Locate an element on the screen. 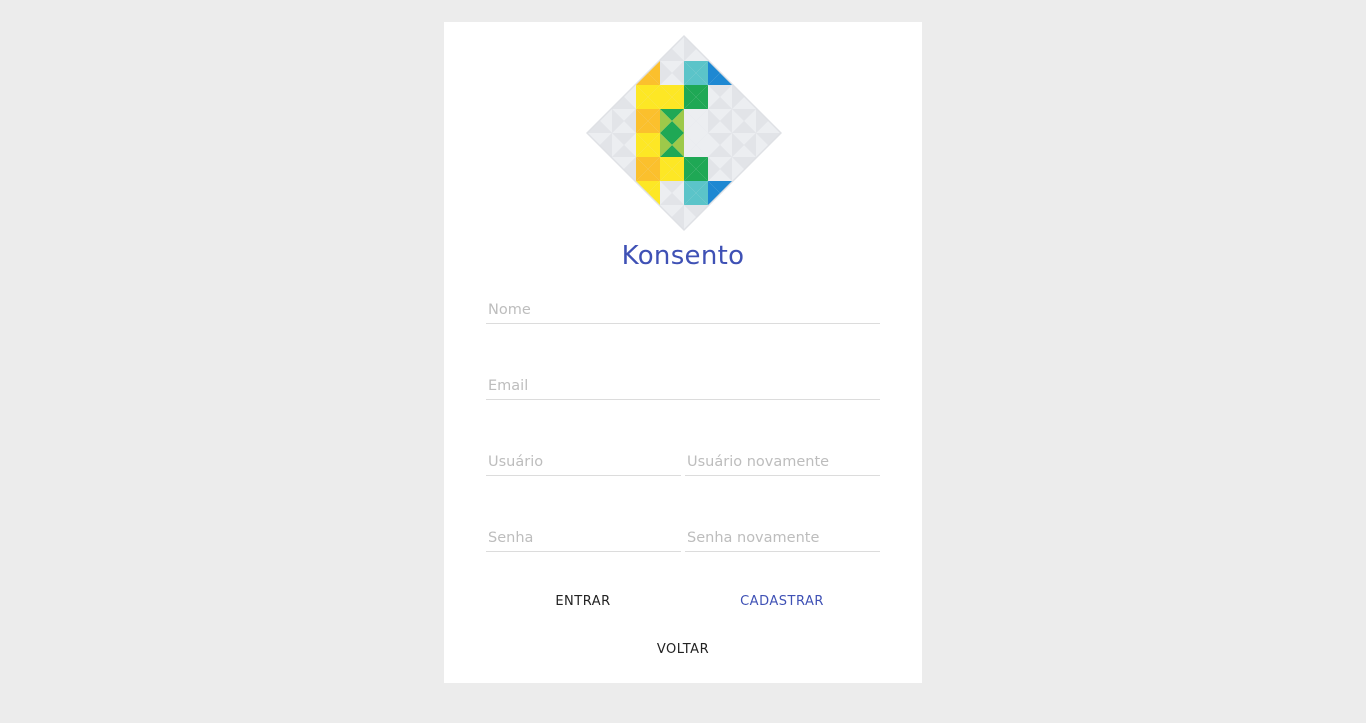 The height and width of the screenshot is (723, 1366). password-confirm-input is located at coordinates (782, 538).